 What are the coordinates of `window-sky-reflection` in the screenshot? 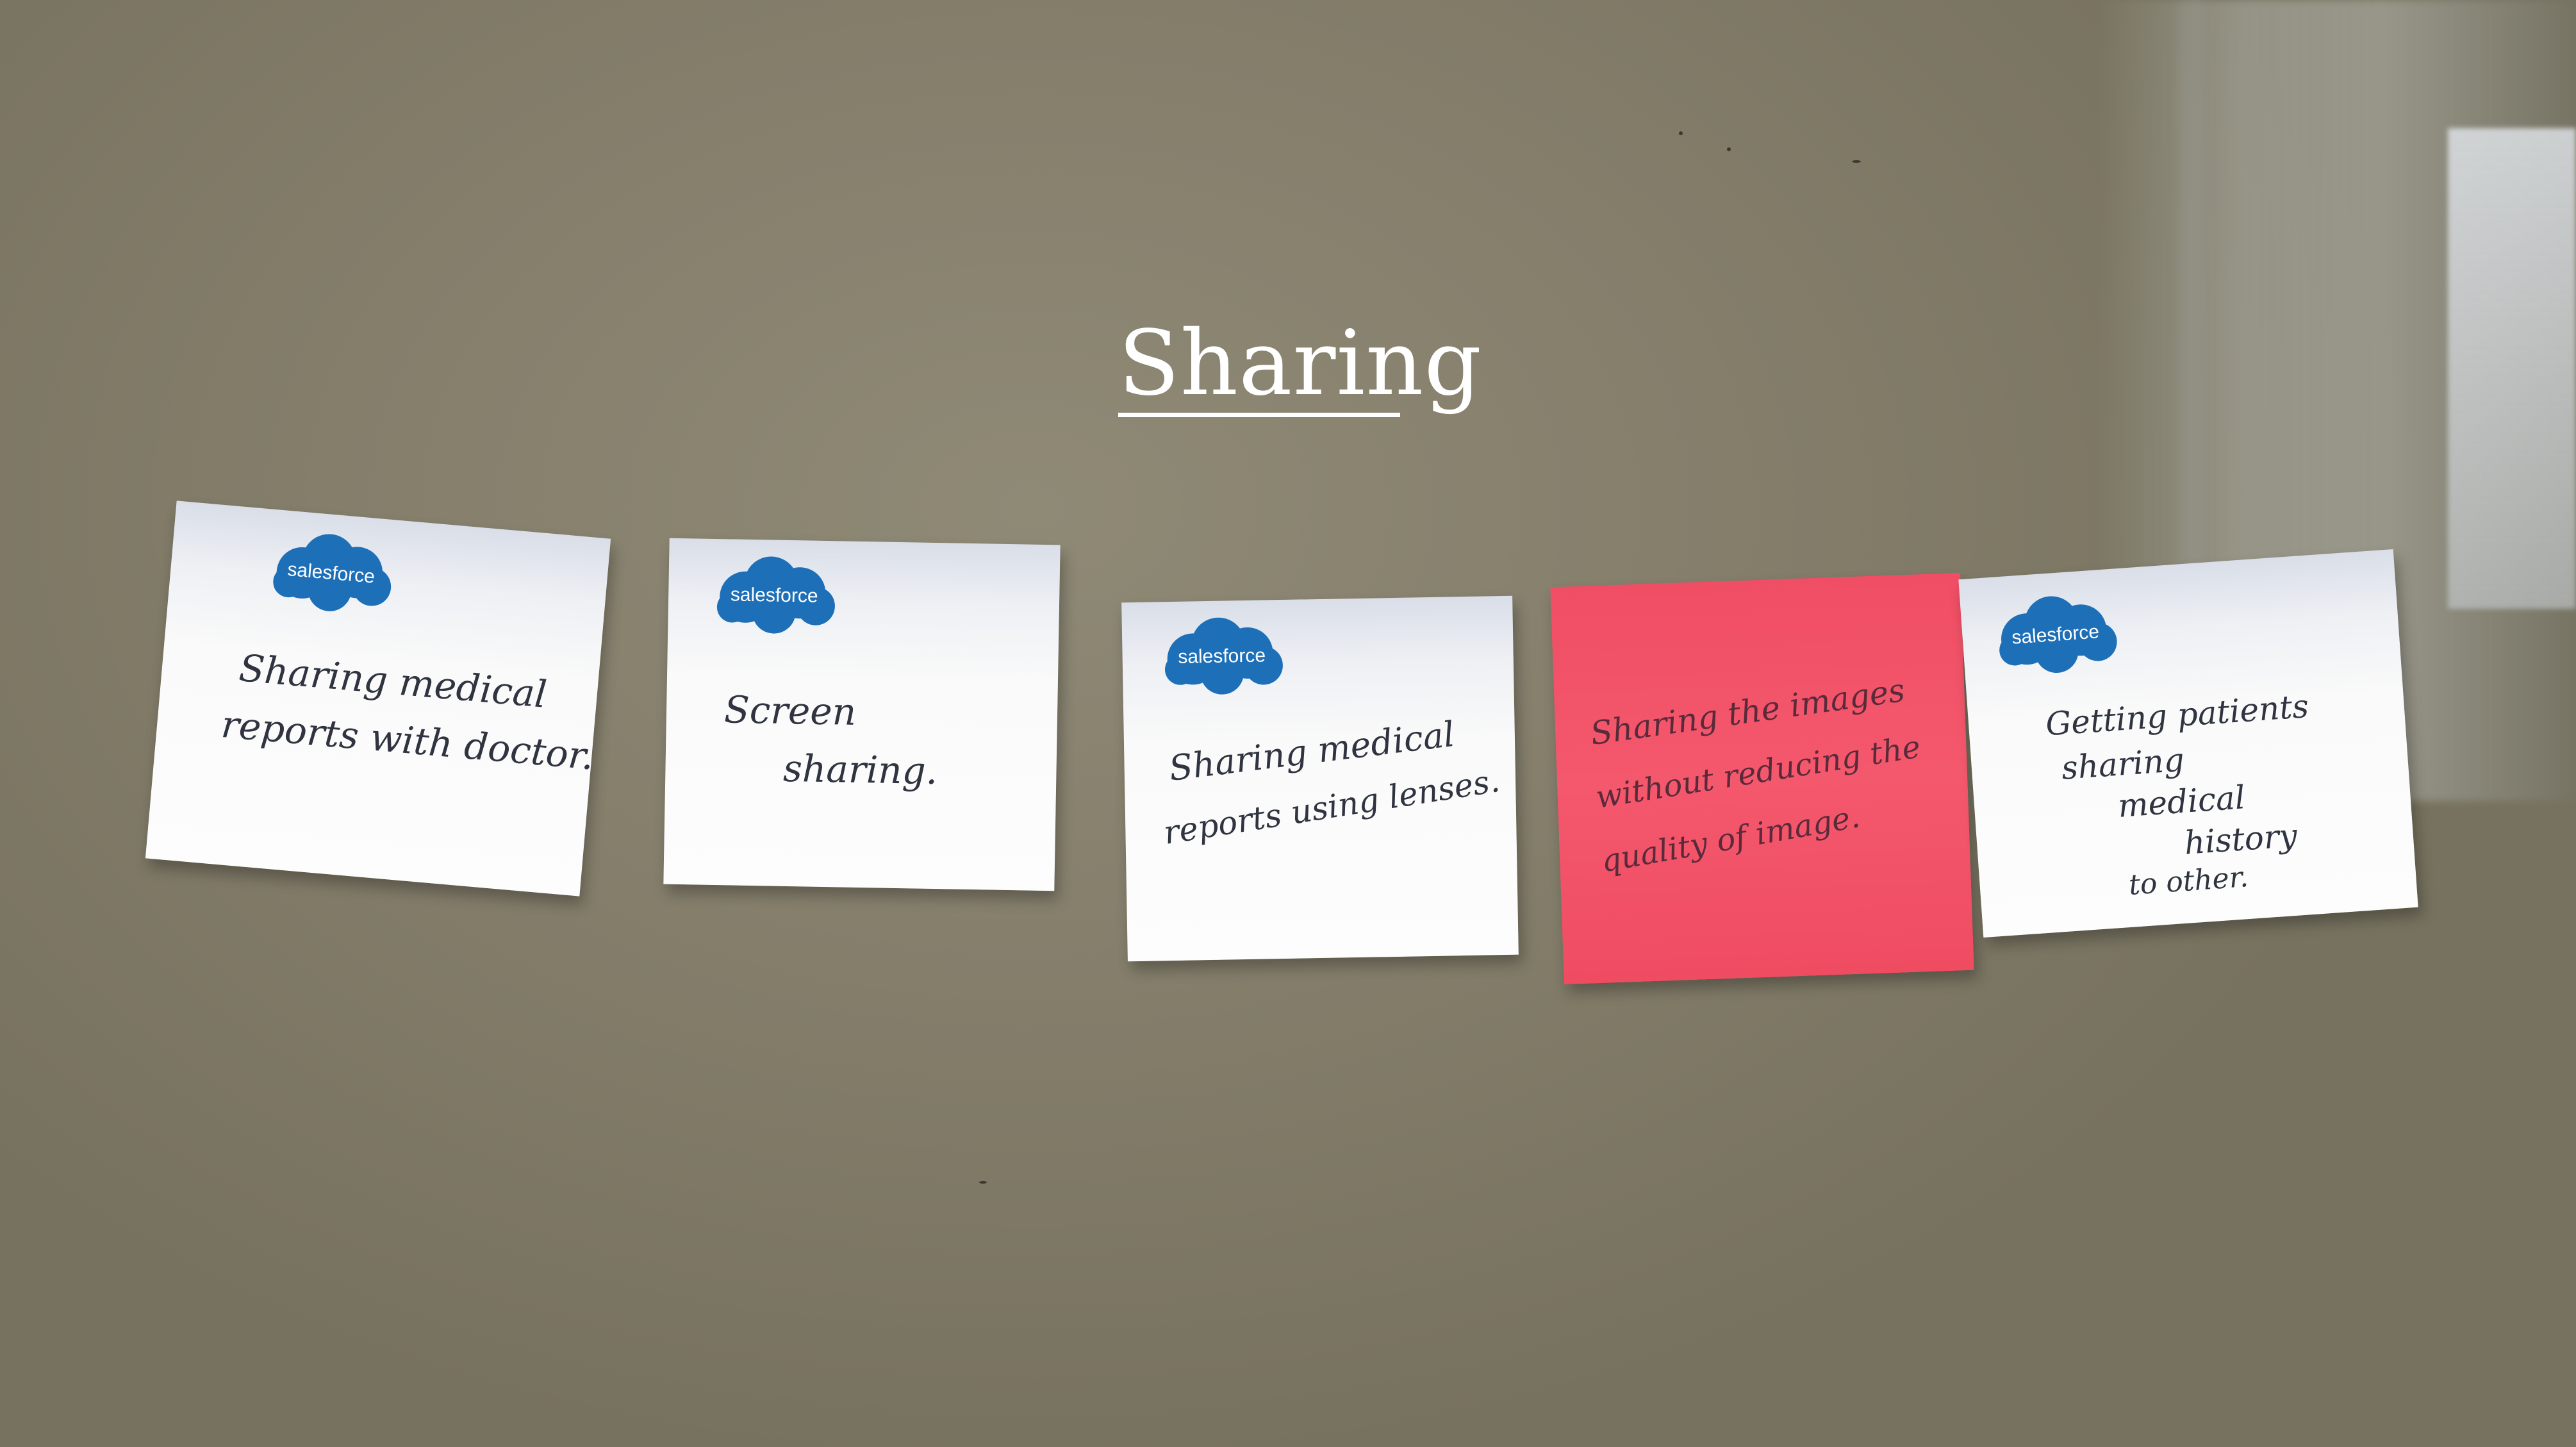 It's located at (2512, 368).